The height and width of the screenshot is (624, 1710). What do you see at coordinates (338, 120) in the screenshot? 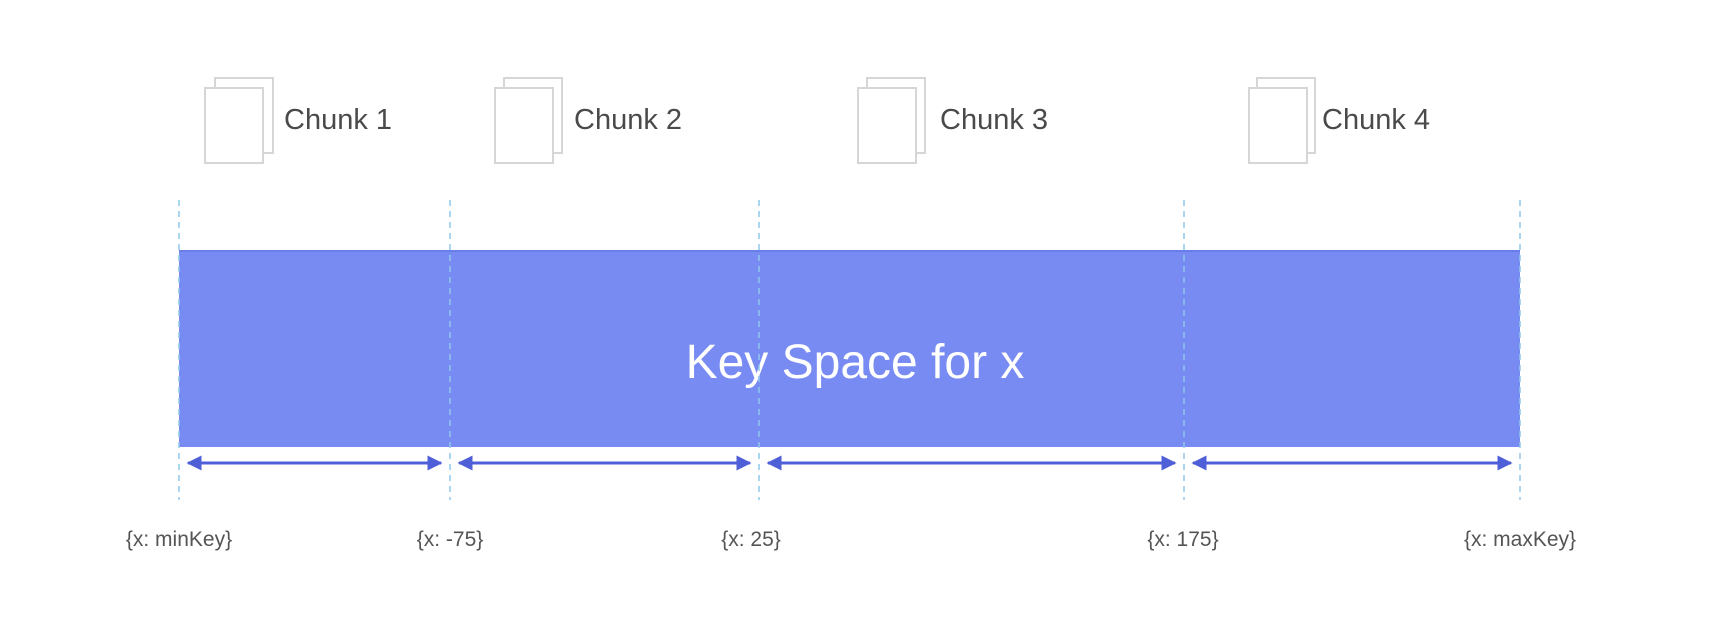
I see `chunk-1-label: Chunk 1` at bounding box center [338, 120].